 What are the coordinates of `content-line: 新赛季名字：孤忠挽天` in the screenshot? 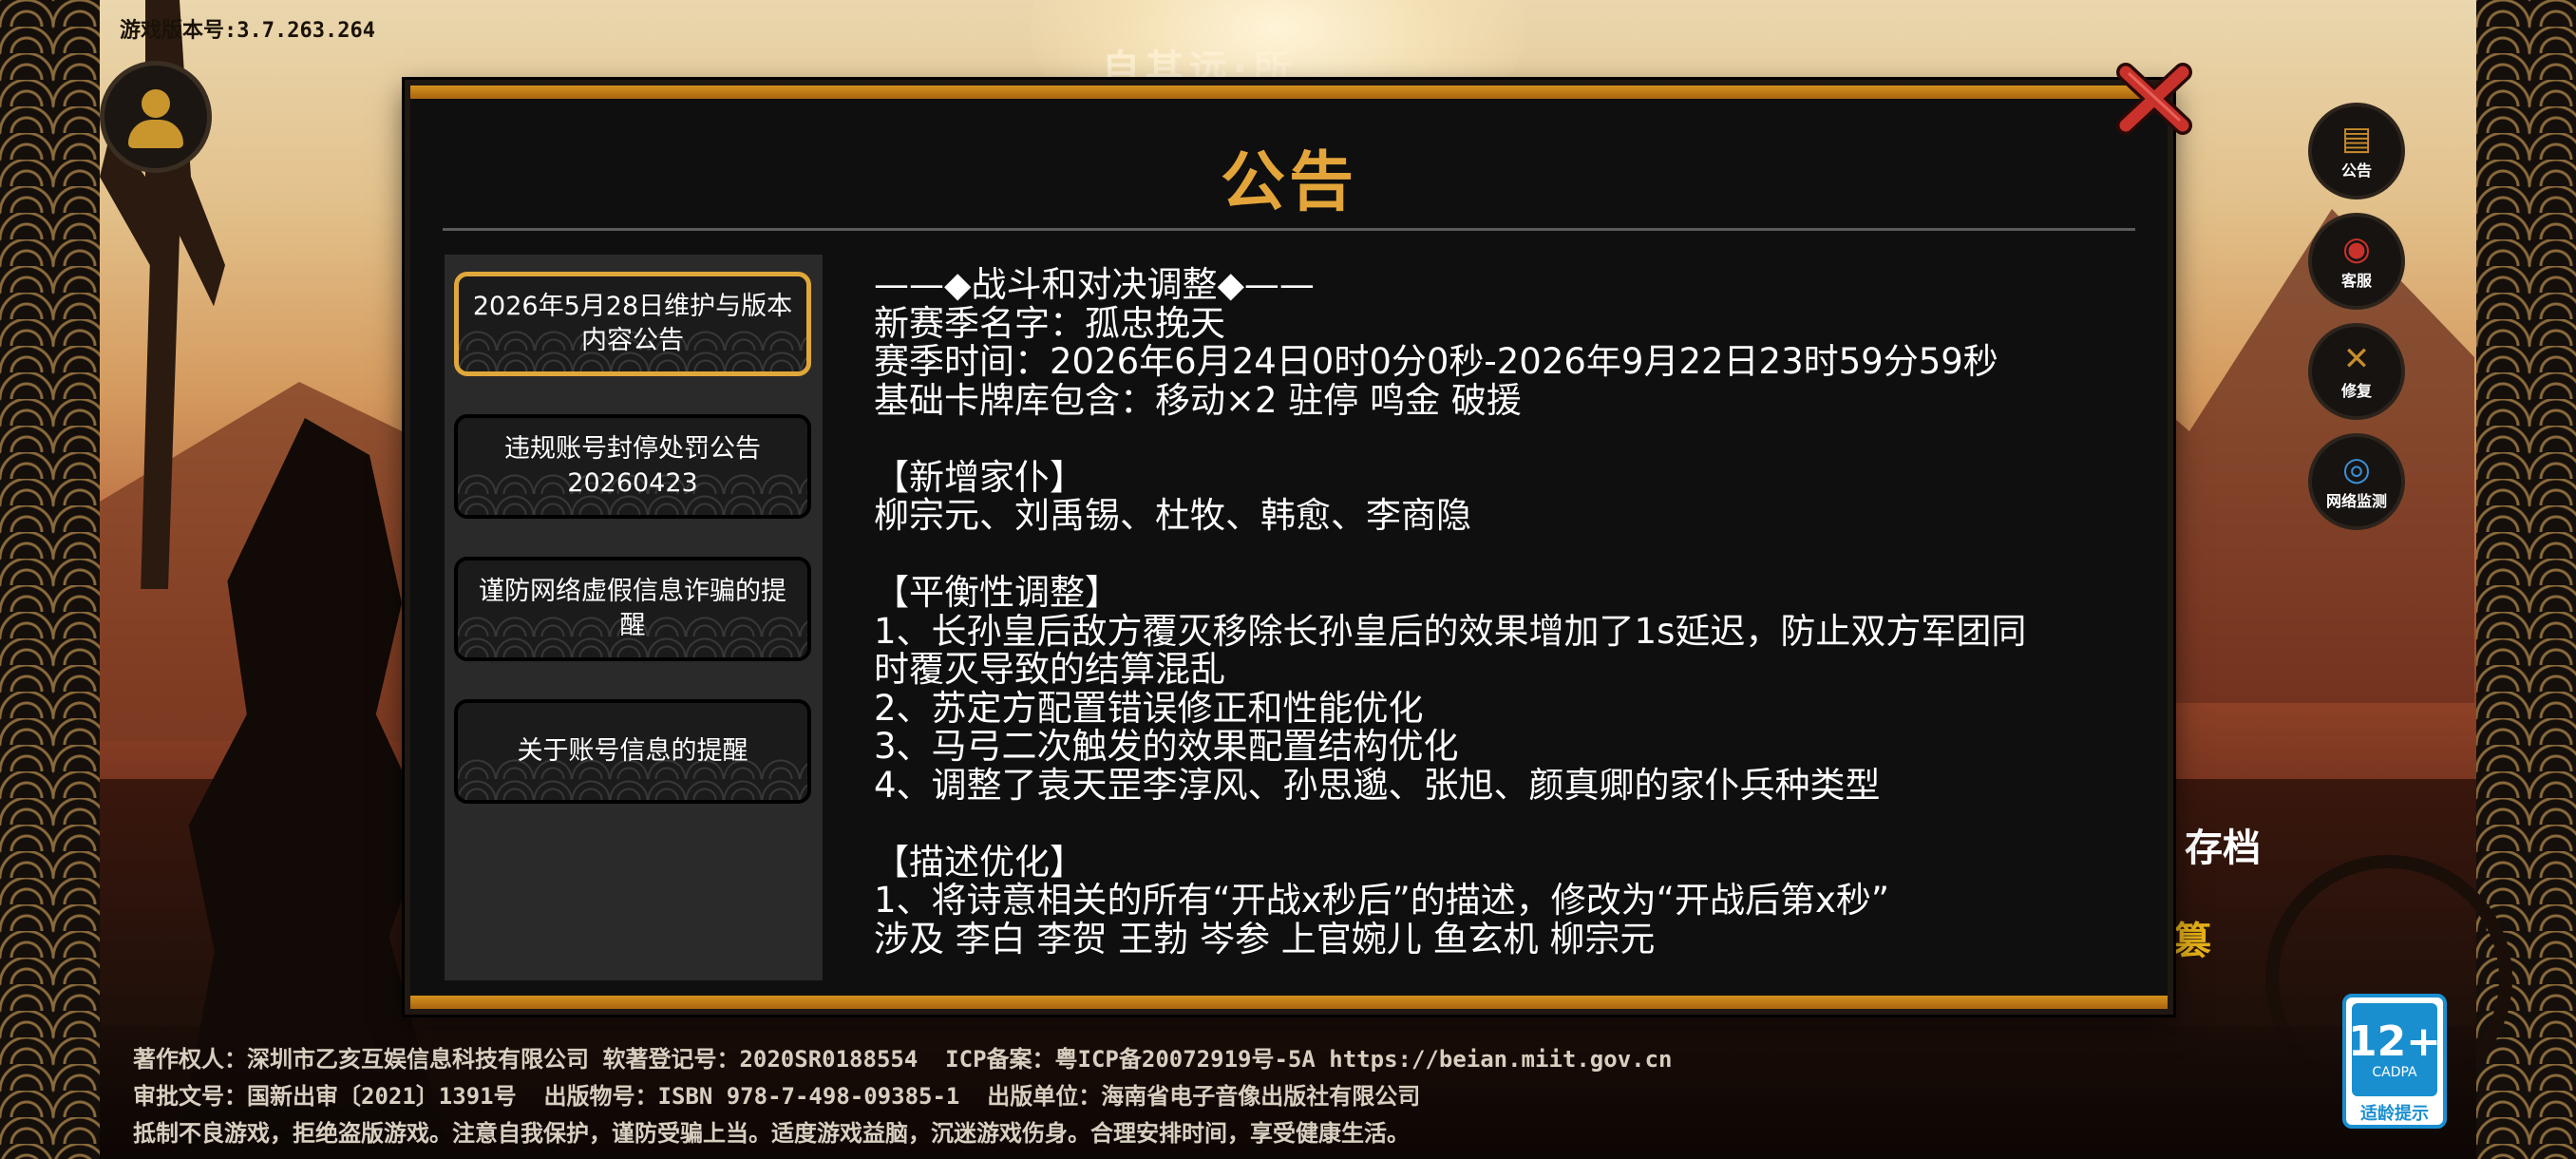 It's located at (1049, 323).